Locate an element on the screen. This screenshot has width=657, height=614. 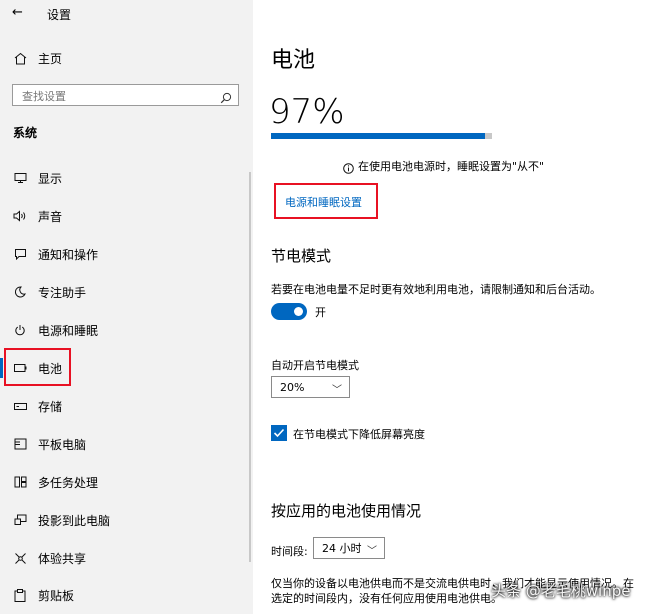
home-icon is located at coordinates (20, 58).